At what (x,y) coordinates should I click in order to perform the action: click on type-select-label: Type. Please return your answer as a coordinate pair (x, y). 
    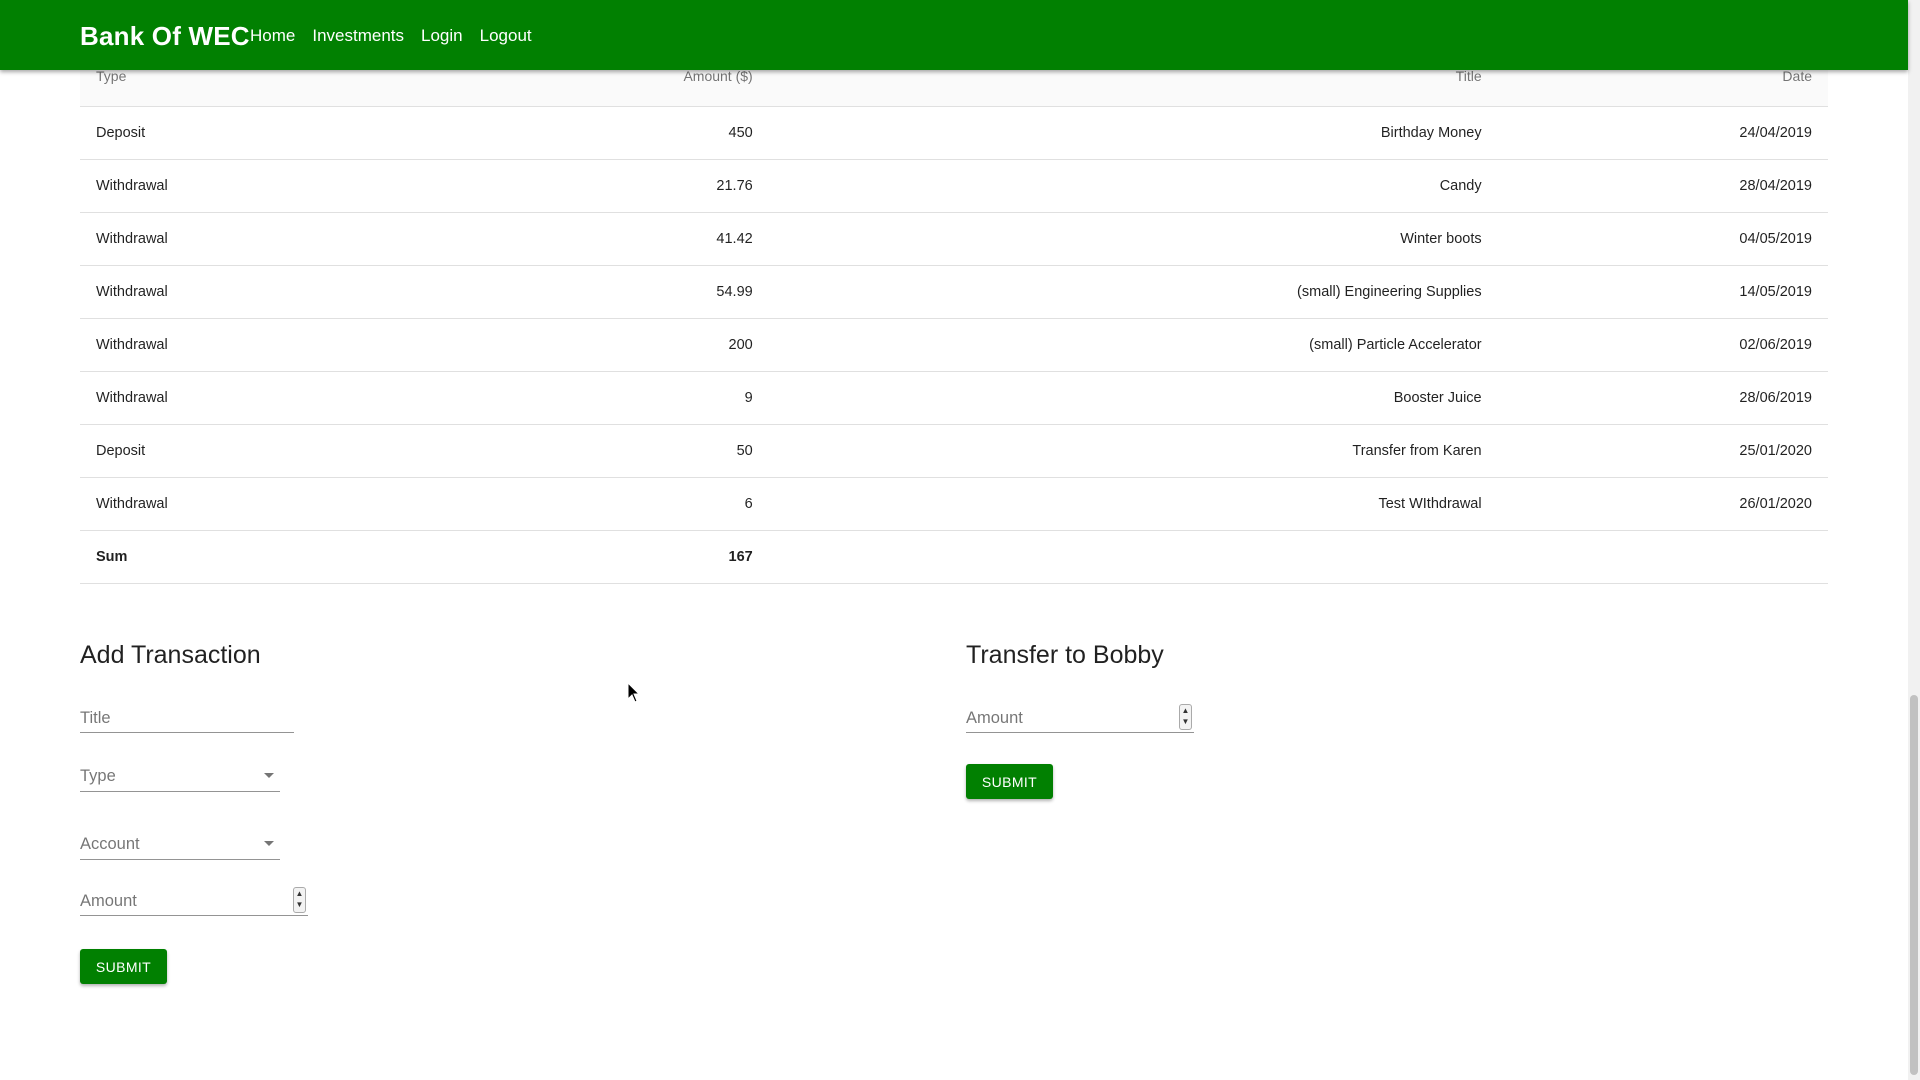
    Looking at the image, I should click on (98, 776).